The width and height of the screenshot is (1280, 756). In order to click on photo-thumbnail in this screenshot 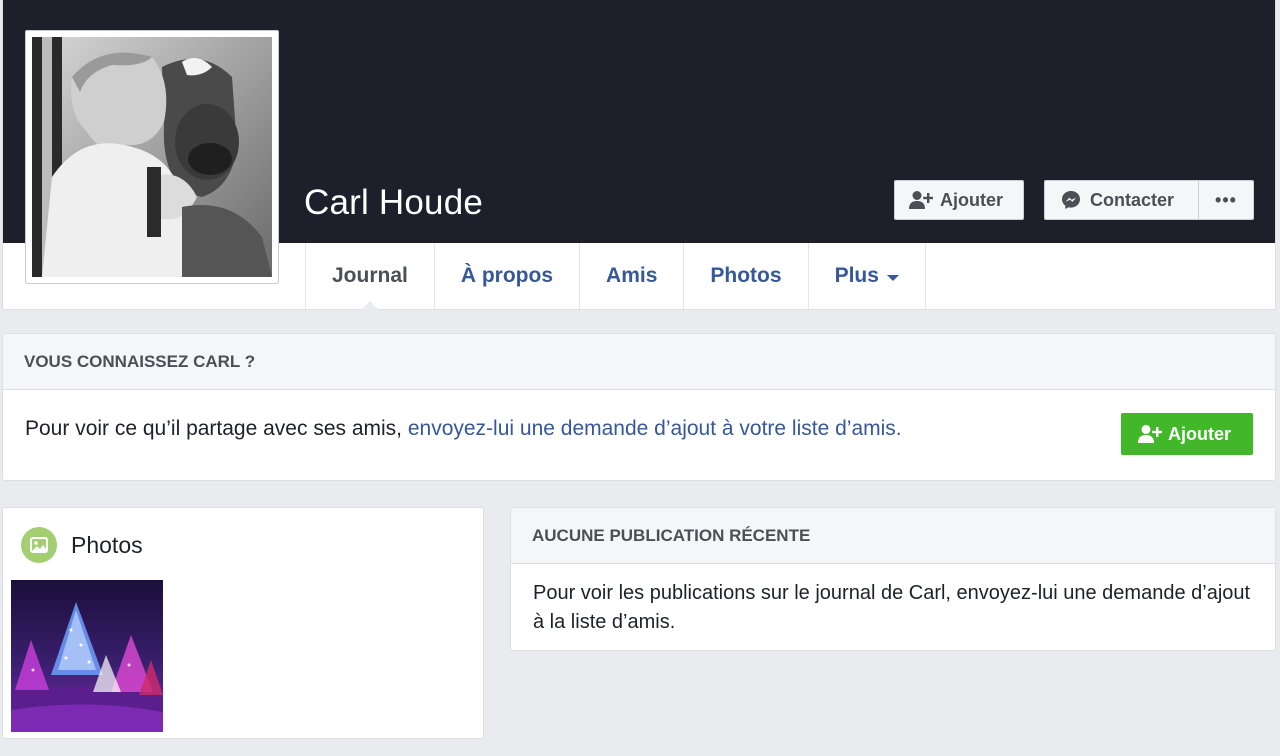, I will do `click(87, 656)`.